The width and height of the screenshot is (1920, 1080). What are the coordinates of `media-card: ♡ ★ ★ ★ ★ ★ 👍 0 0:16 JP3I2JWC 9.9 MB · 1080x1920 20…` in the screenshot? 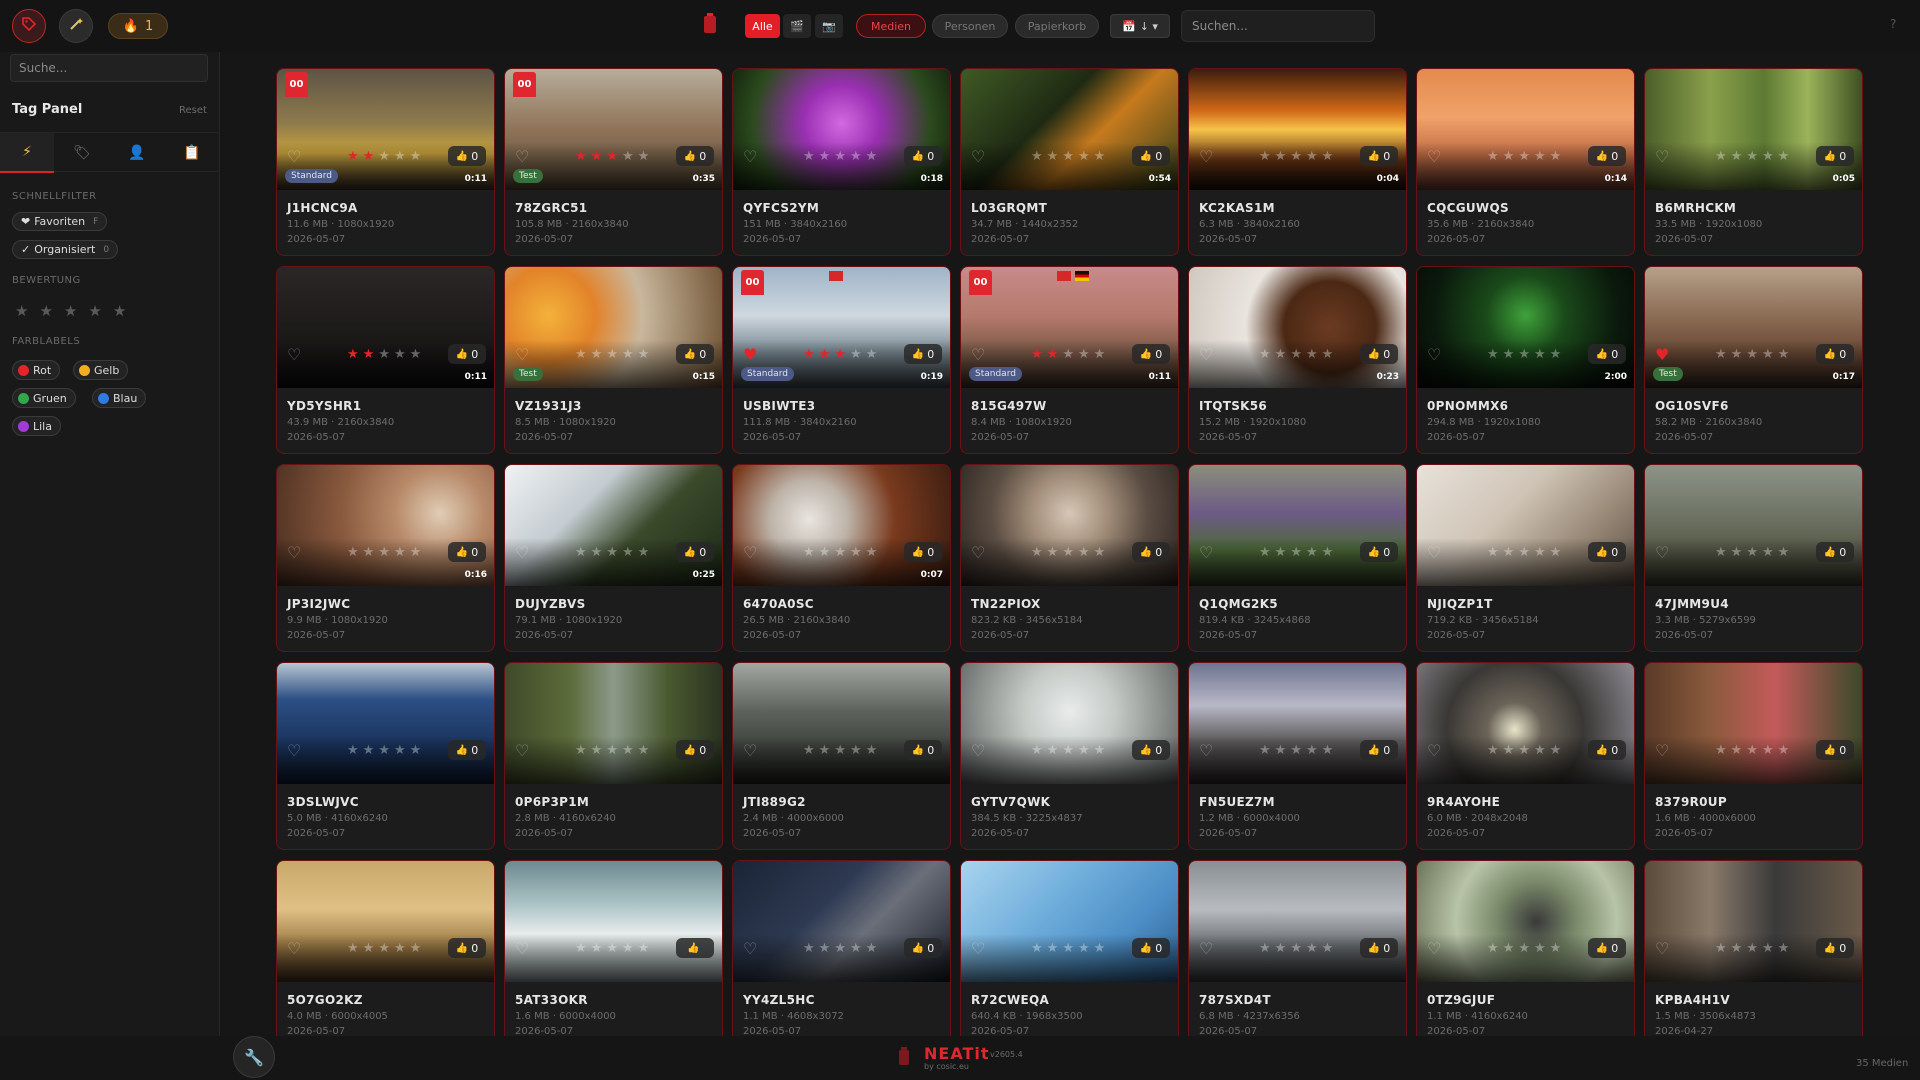 It's located at (385, 558).